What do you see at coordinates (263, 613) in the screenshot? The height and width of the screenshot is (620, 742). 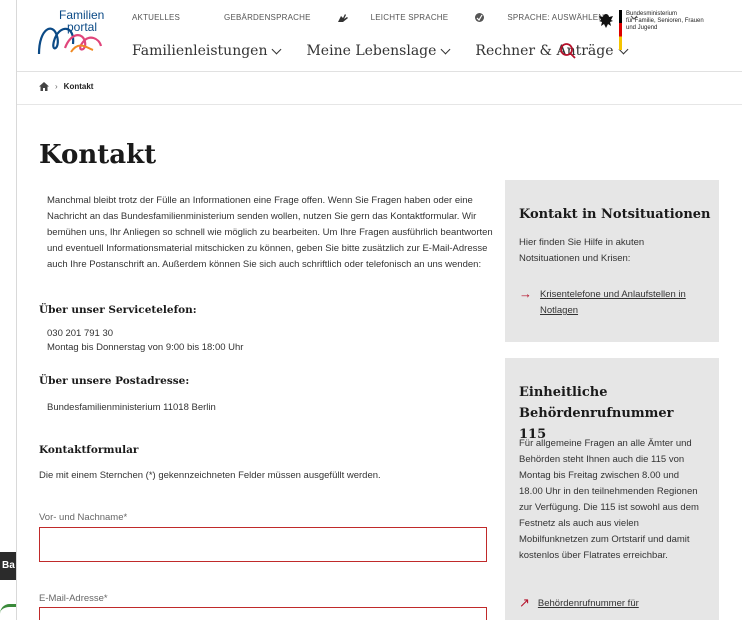 I see `email-field` at bounding box center [263, 613].